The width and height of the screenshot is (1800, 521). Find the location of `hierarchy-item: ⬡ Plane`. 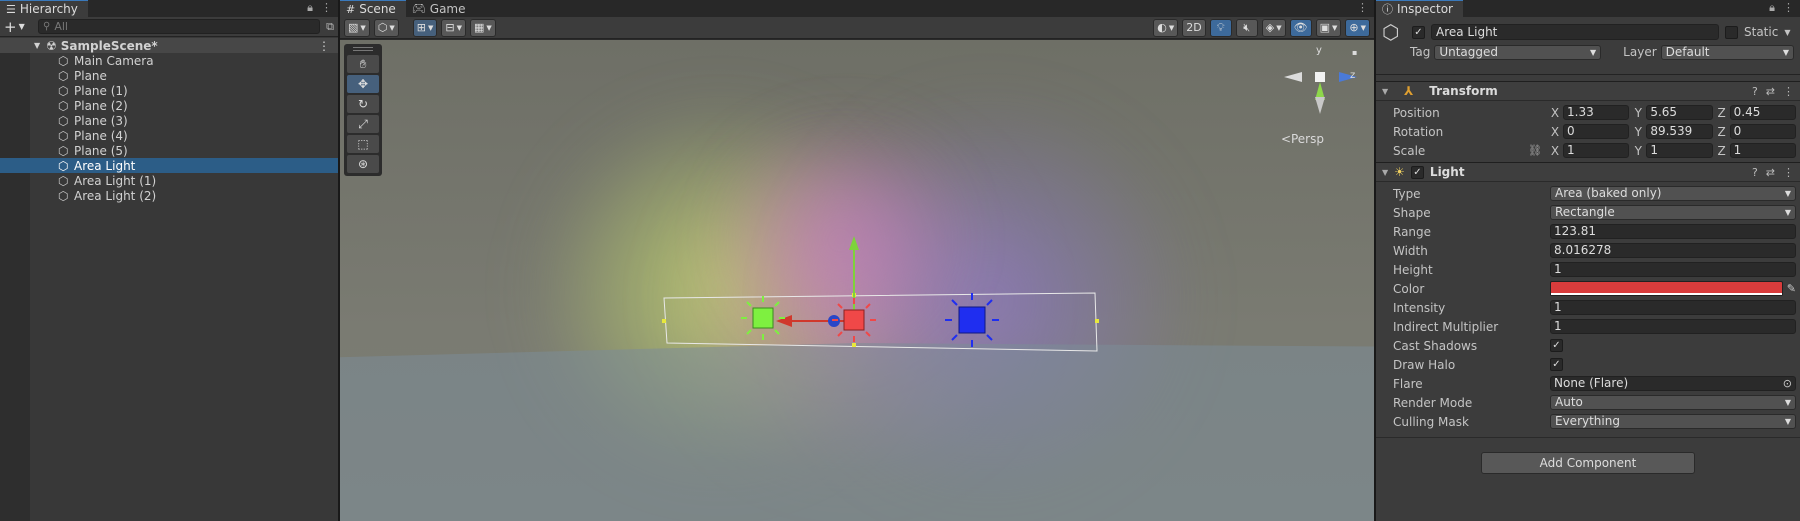

hierarchy-item: ⬡ Plane is located at coordinates (169, 75).